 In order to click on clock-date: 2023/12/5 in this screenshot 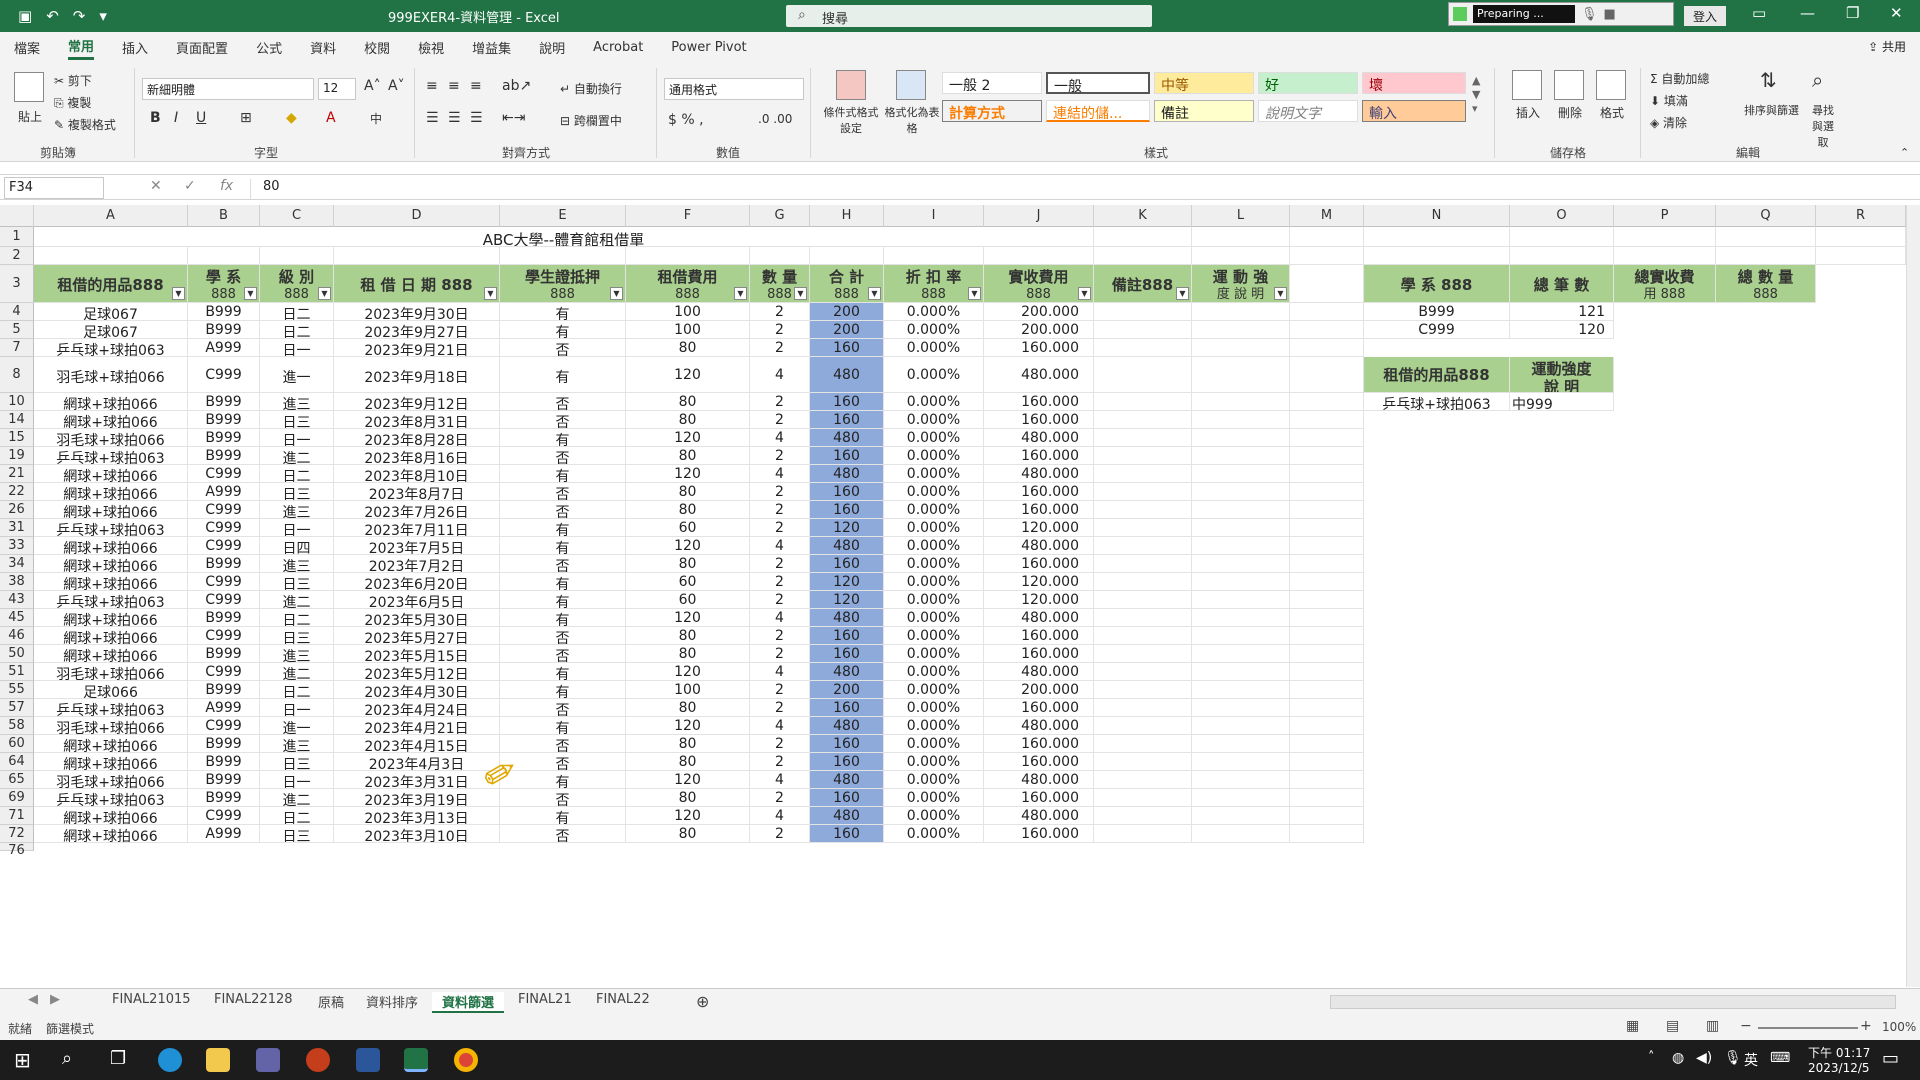, I will do `click(1839, 1068)`.